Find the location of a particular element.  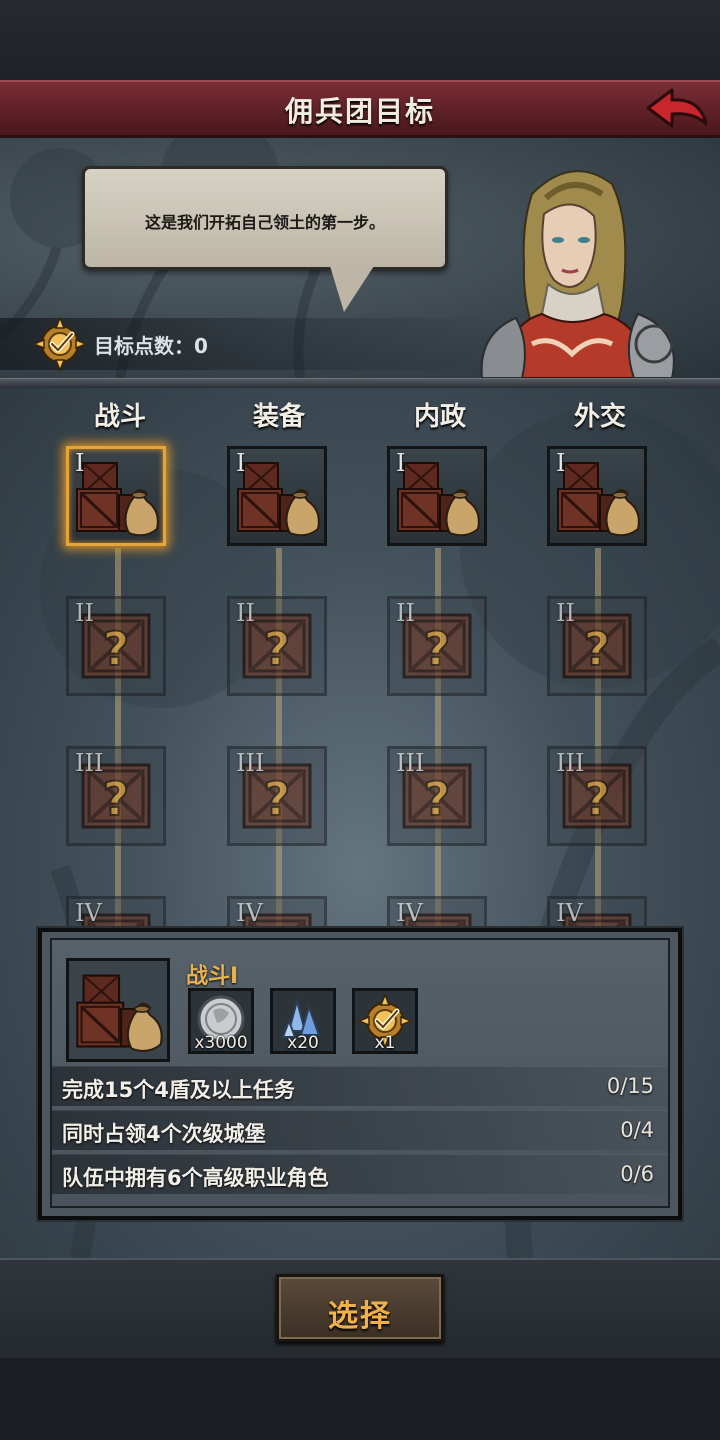

column-title-internal: 内政 is located at coordinates (439, 417).